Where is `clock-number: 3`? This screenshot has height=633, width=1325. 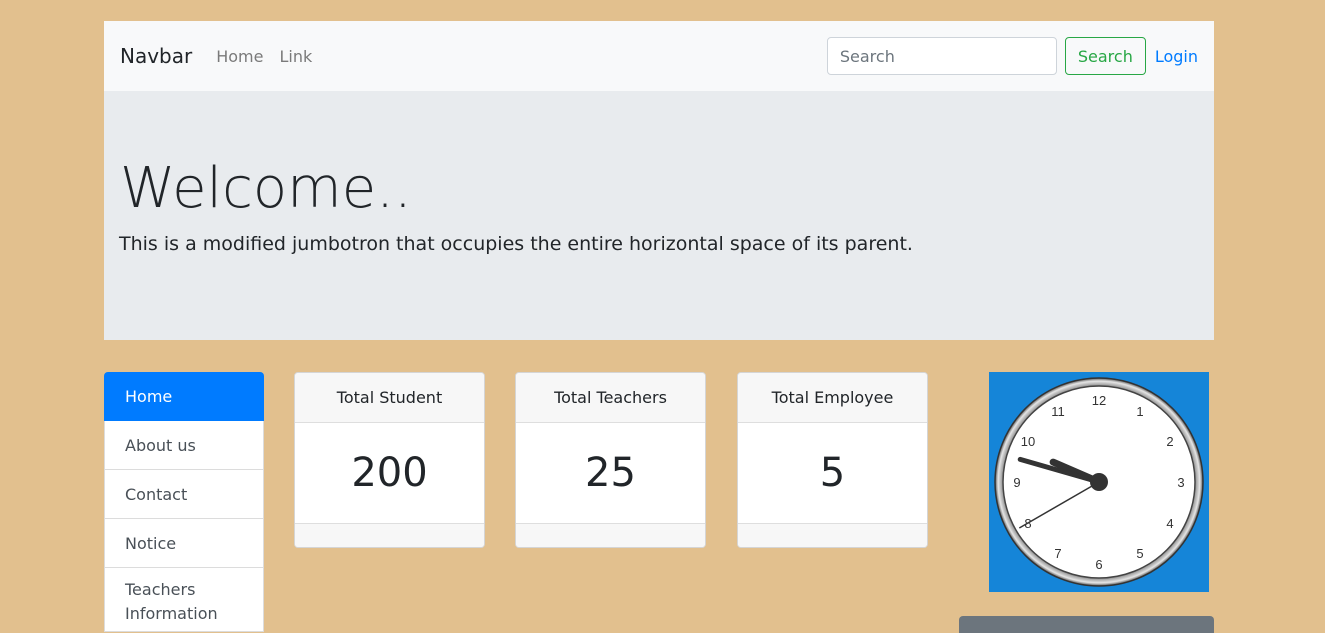
clock-number: 3 is located at coordinates (1180, 482).